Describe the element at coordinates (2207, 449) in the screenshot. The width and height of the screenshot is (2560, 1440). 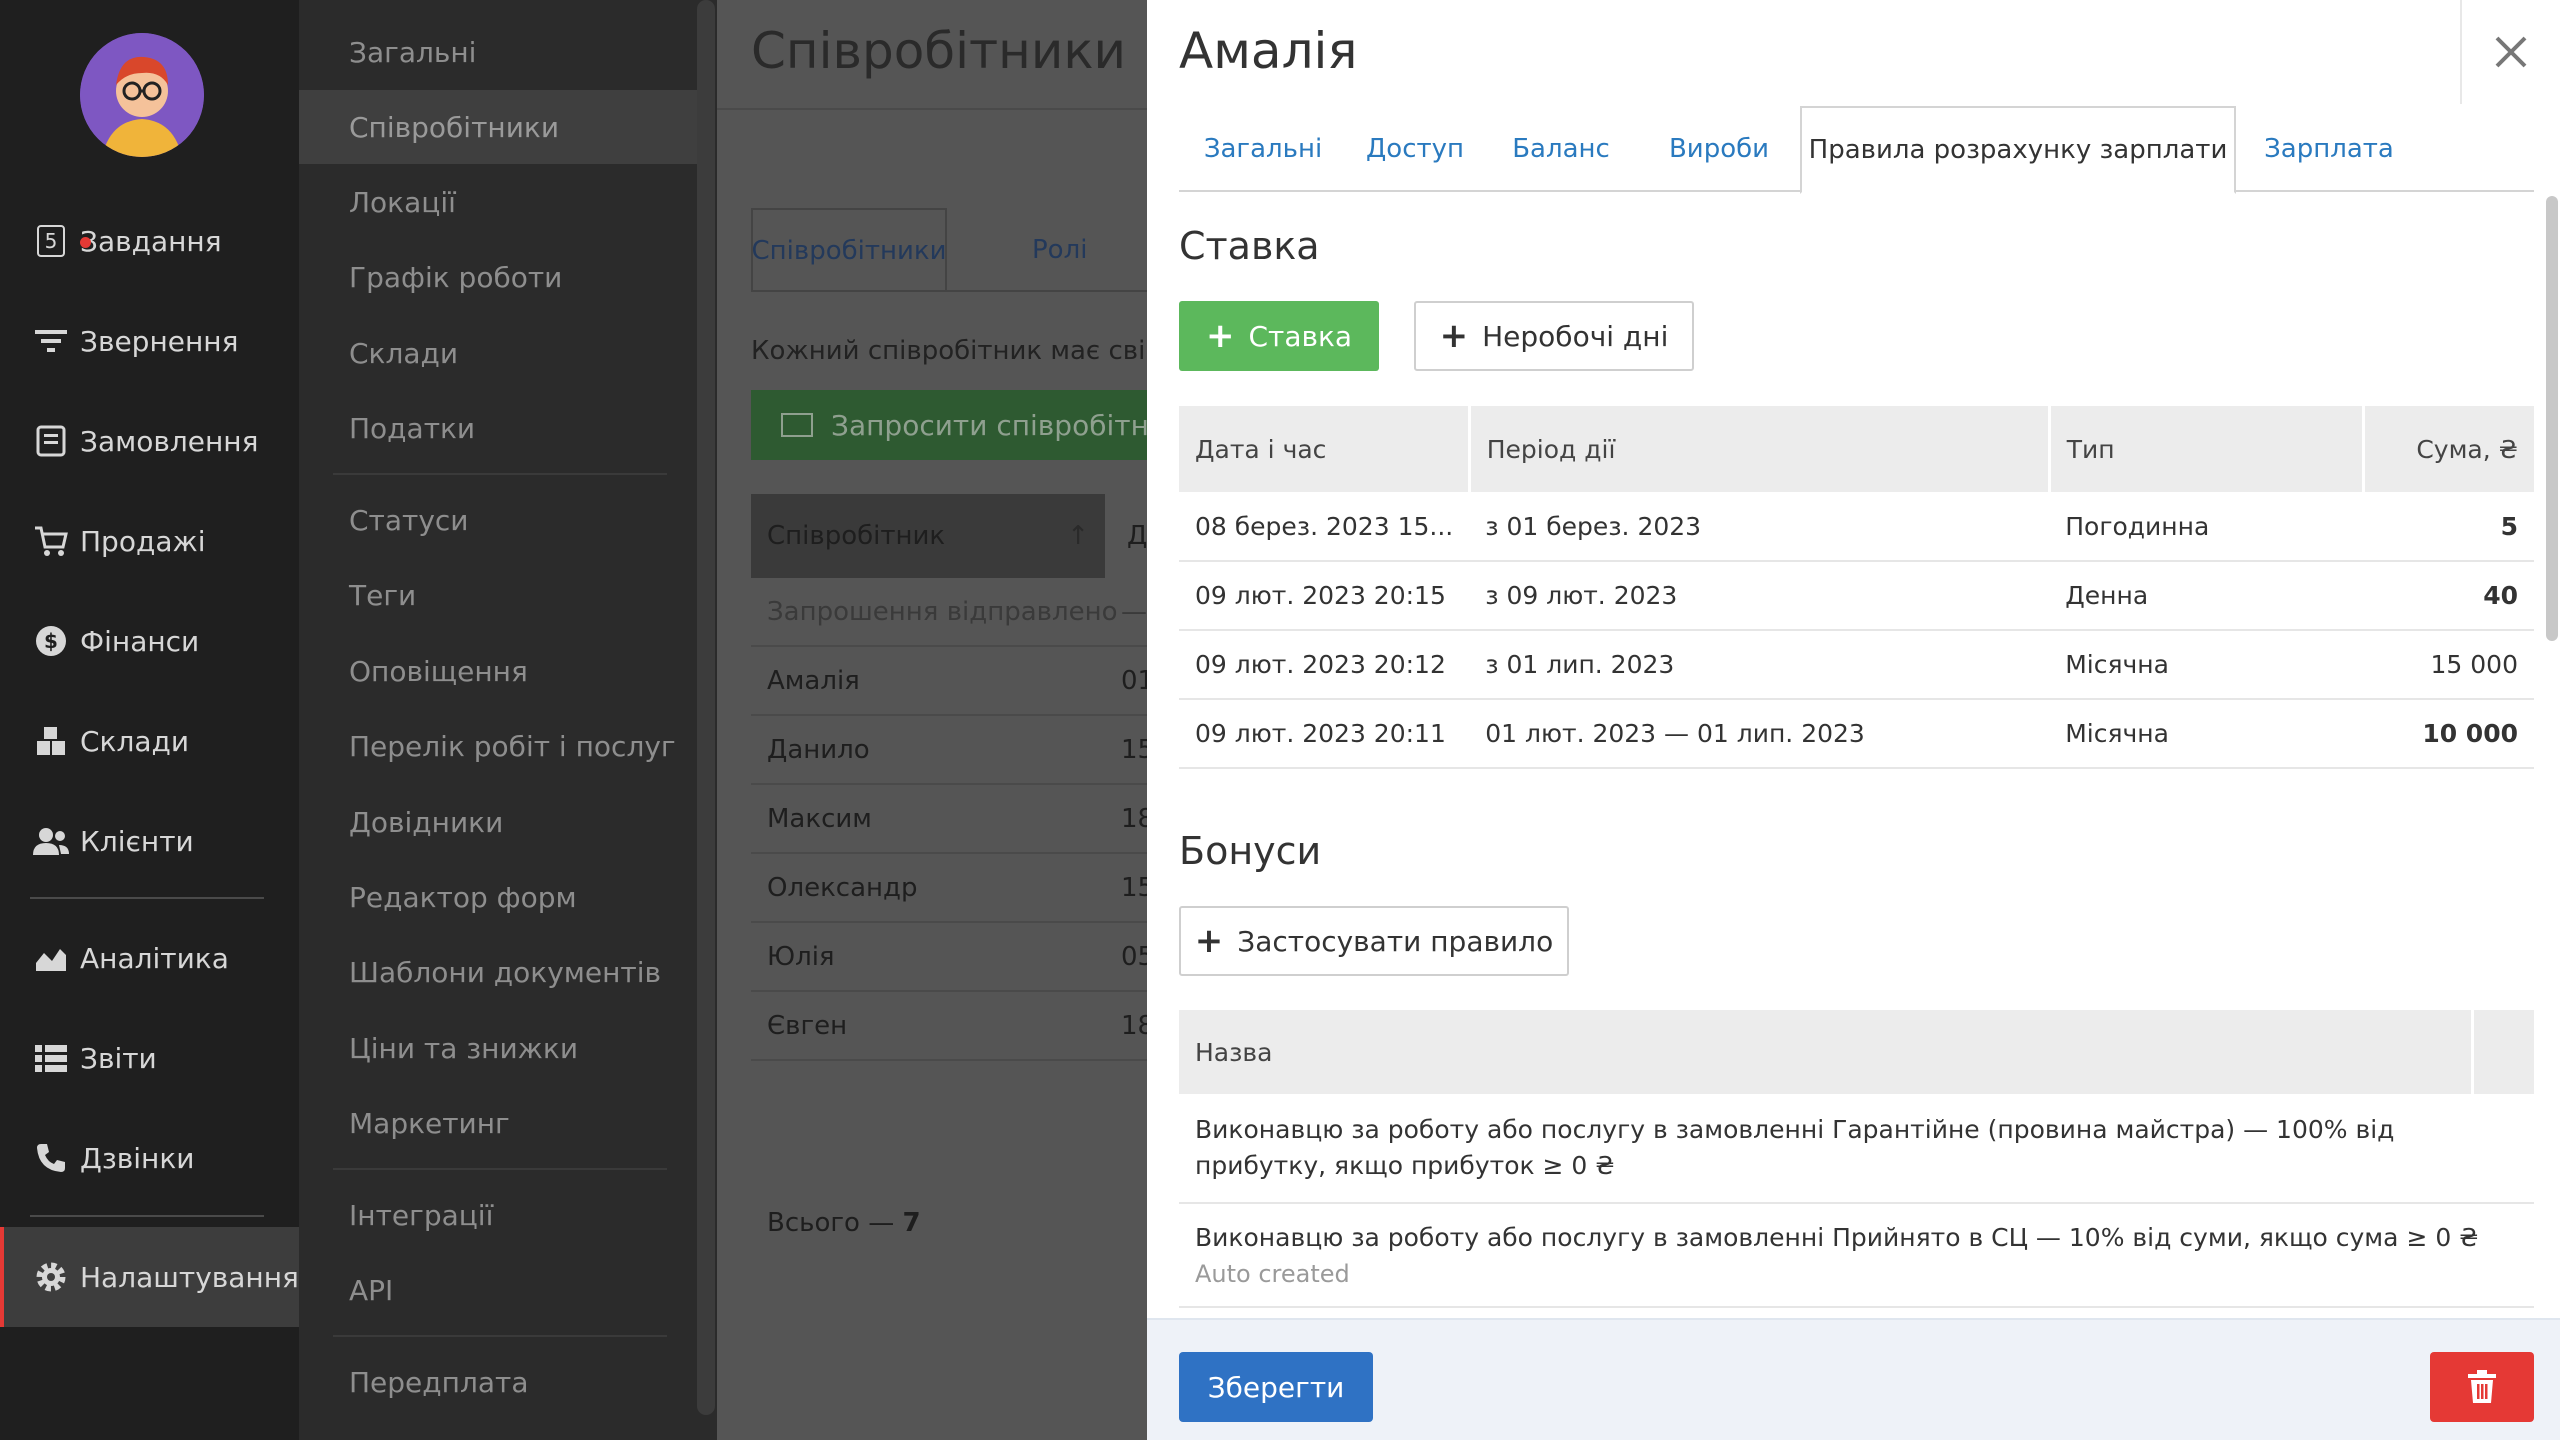
I see `column-header-type: Тип` at that location.